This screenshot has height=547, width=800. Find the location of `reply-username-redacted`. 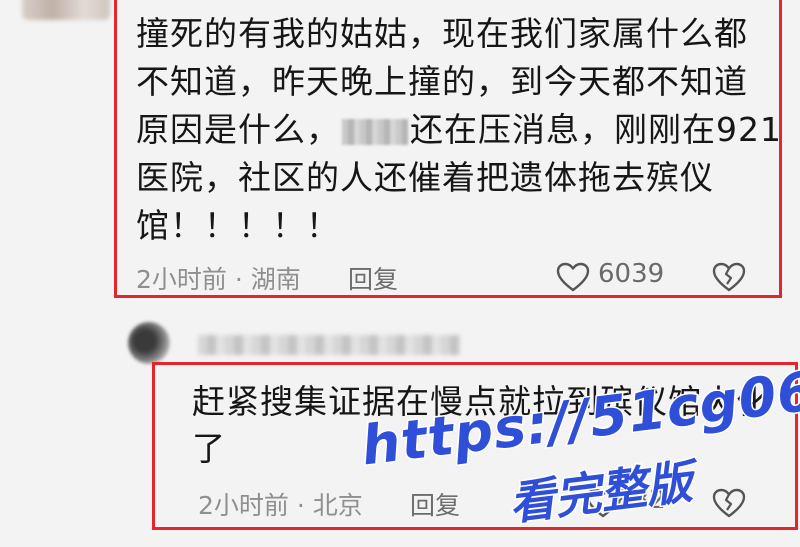

reply-username-redacted is located at coordinates (329, 345).